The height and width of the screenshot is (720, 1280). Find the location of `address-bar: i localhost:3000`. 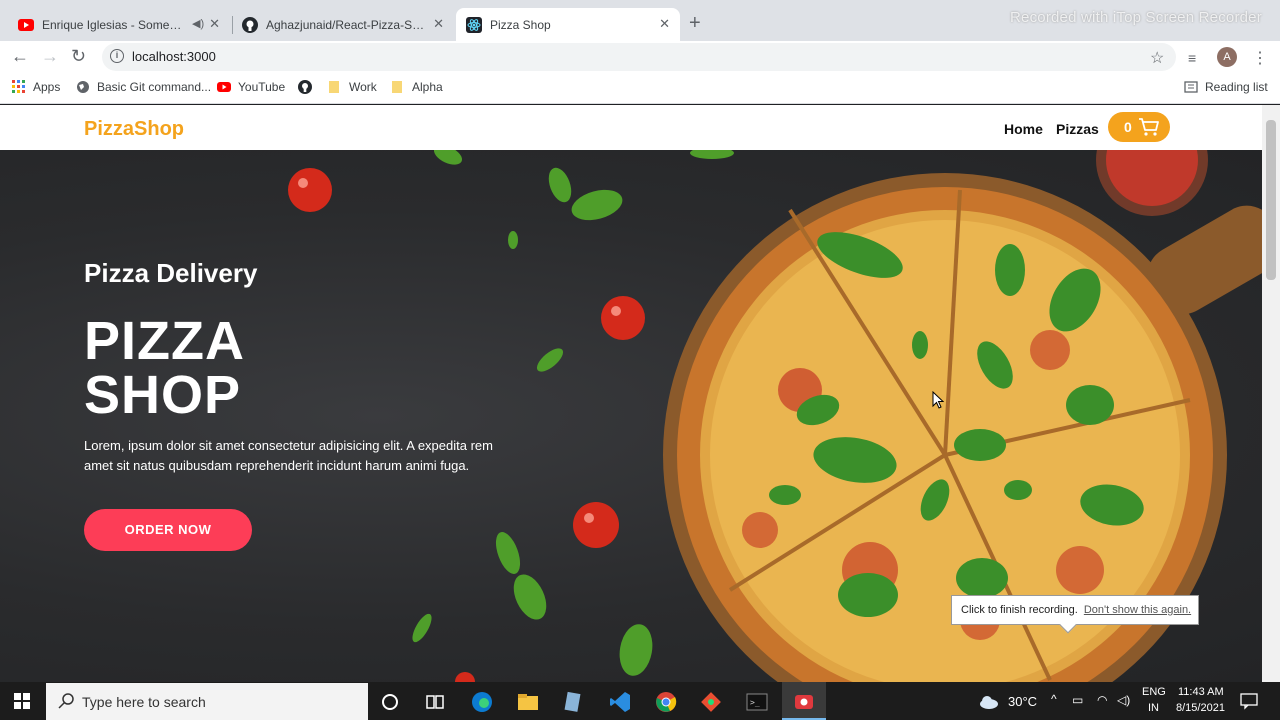

address-bar: i localhost:3000 is located at coordinates (639, 57).